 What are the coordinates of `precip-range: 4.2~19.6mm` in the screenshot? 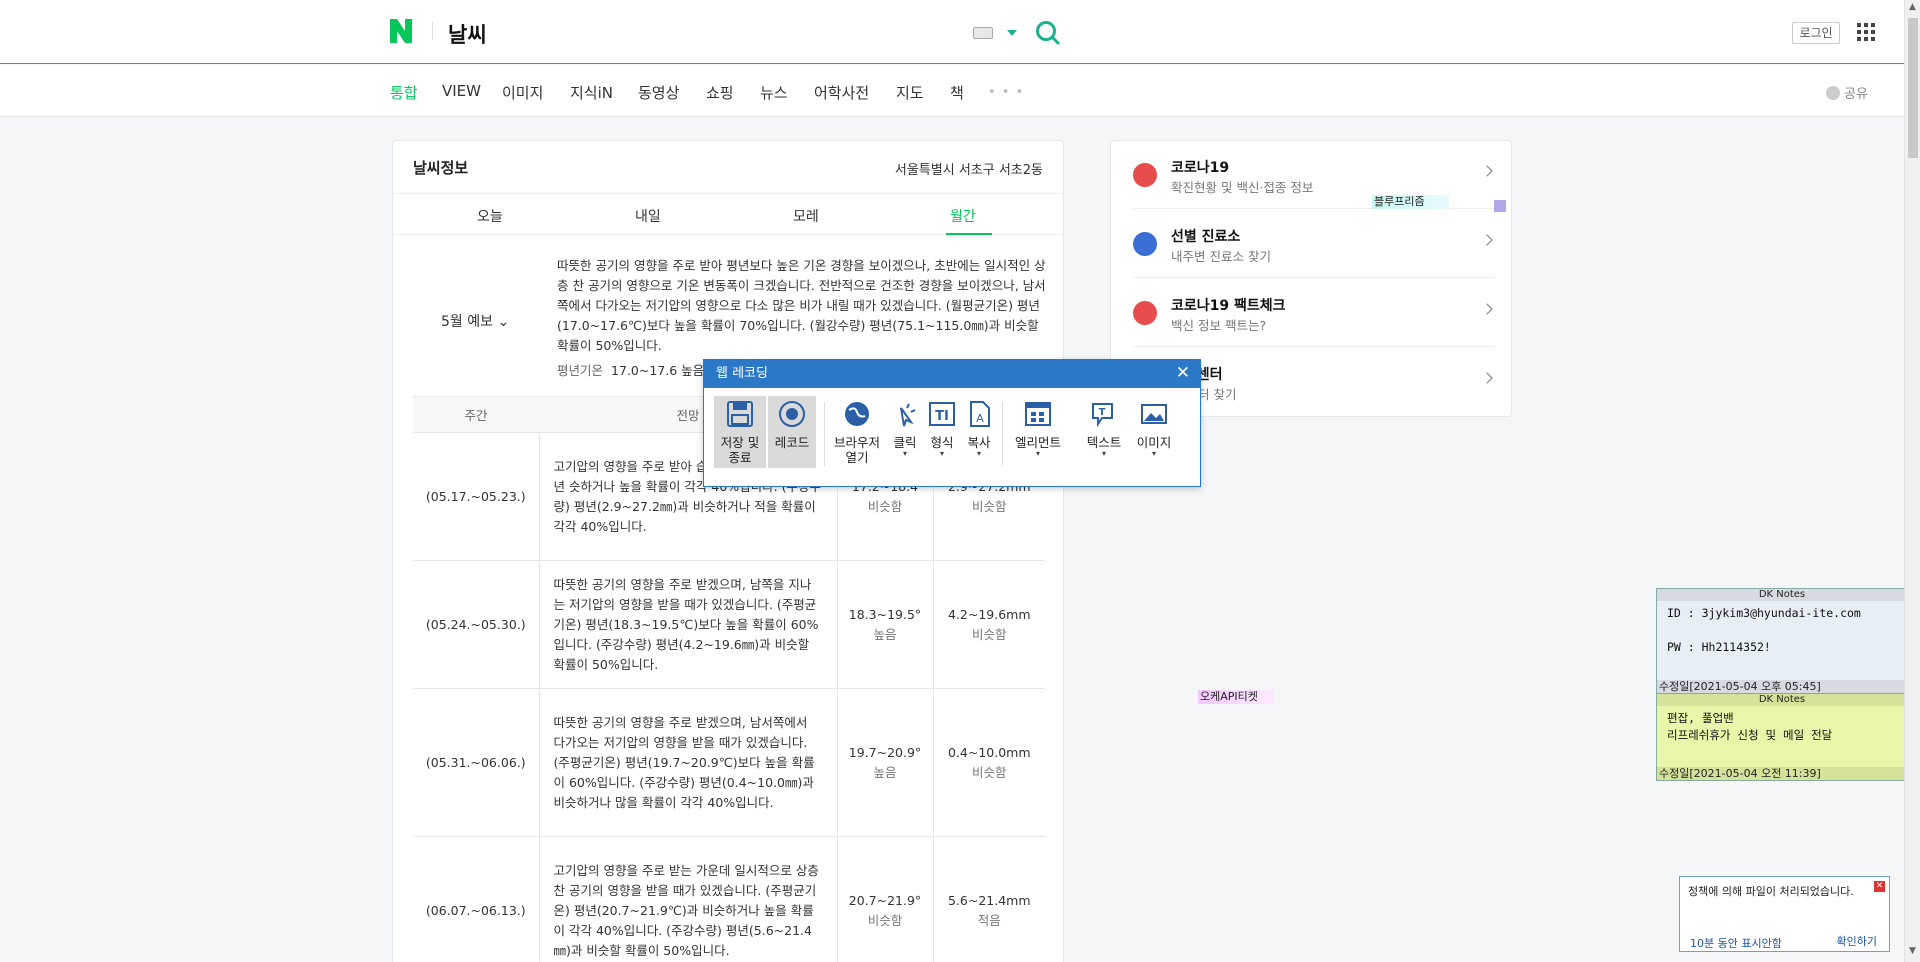 It's located at (989, 614).